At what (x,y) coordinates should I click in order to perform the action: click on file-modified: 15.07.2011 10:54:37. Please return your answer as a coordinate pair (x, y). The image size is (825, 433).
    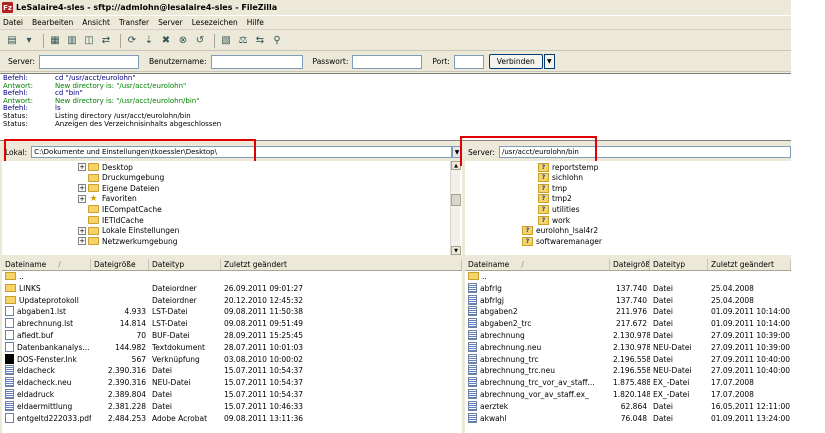
    Looking at the image, I should click on (264, 371).